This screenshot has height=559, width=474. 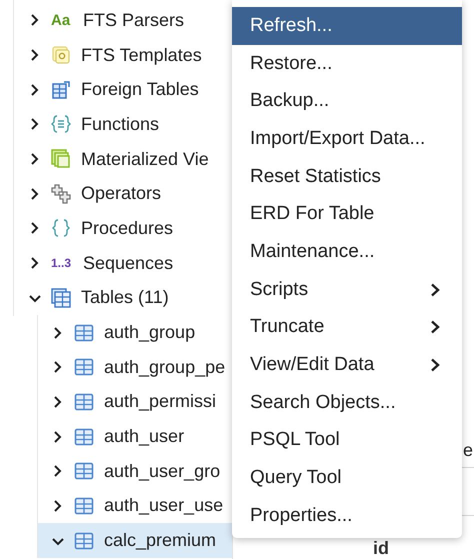 I want to click on tree-item: auth_group_pe, so click(x=134, y=367).